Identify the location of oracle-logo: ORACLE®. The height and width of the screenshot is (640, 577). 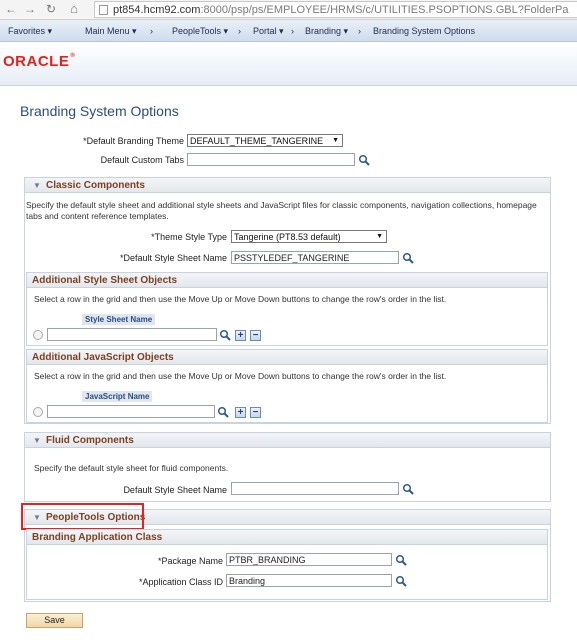
(39, 61).